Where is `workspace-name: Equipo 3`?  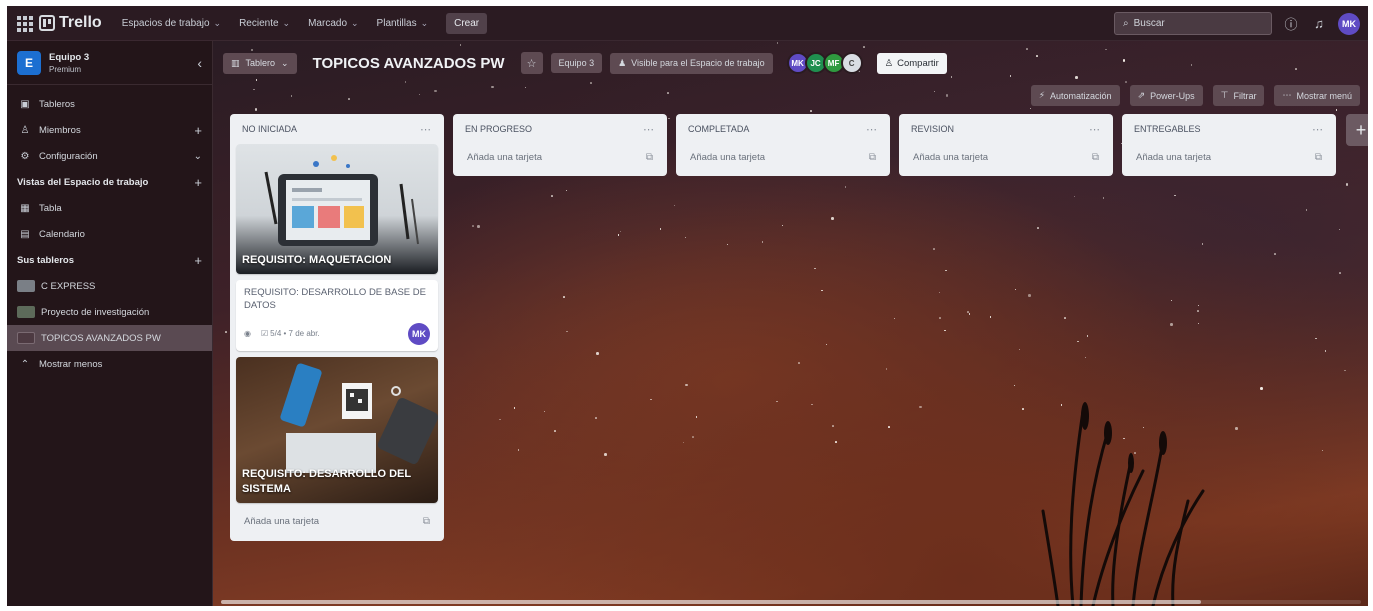 workspace-name: Equipo 3 is located at coordinates (119, 57).